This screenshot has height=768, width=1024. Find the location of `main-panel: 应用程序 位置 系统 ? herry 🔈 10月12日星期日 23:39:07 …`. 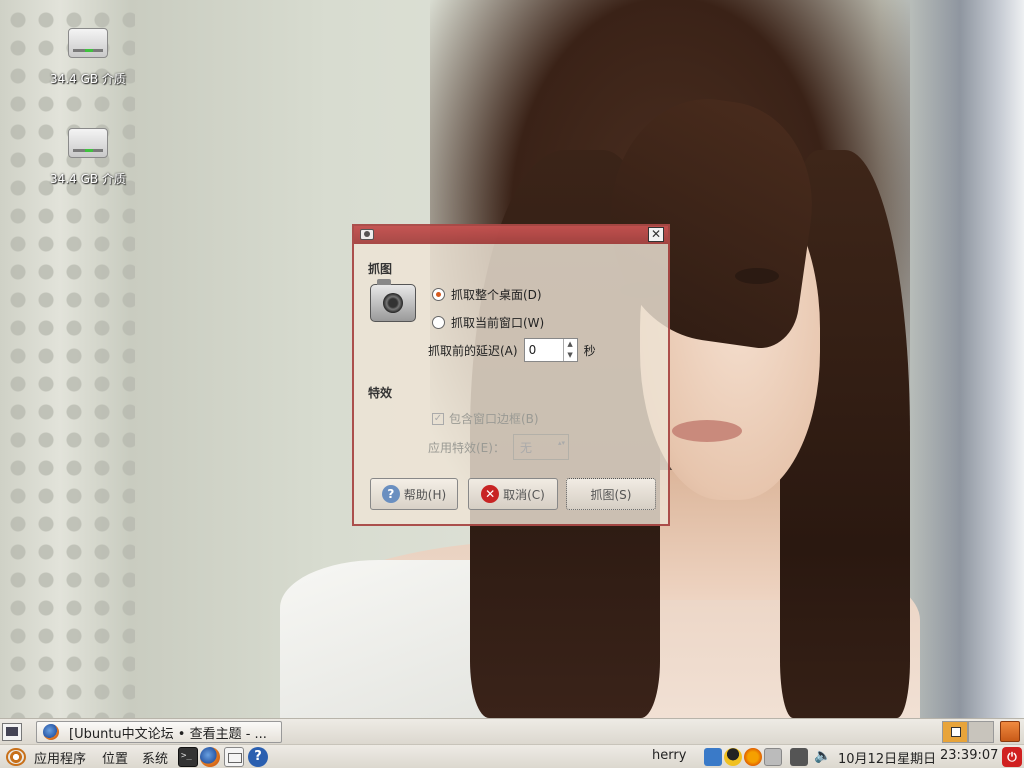

main-panel: 应用程序 位置 系统 ? herry 🔈 10月12日星期日 23:39:07 … is located at coordinates (512, 756).